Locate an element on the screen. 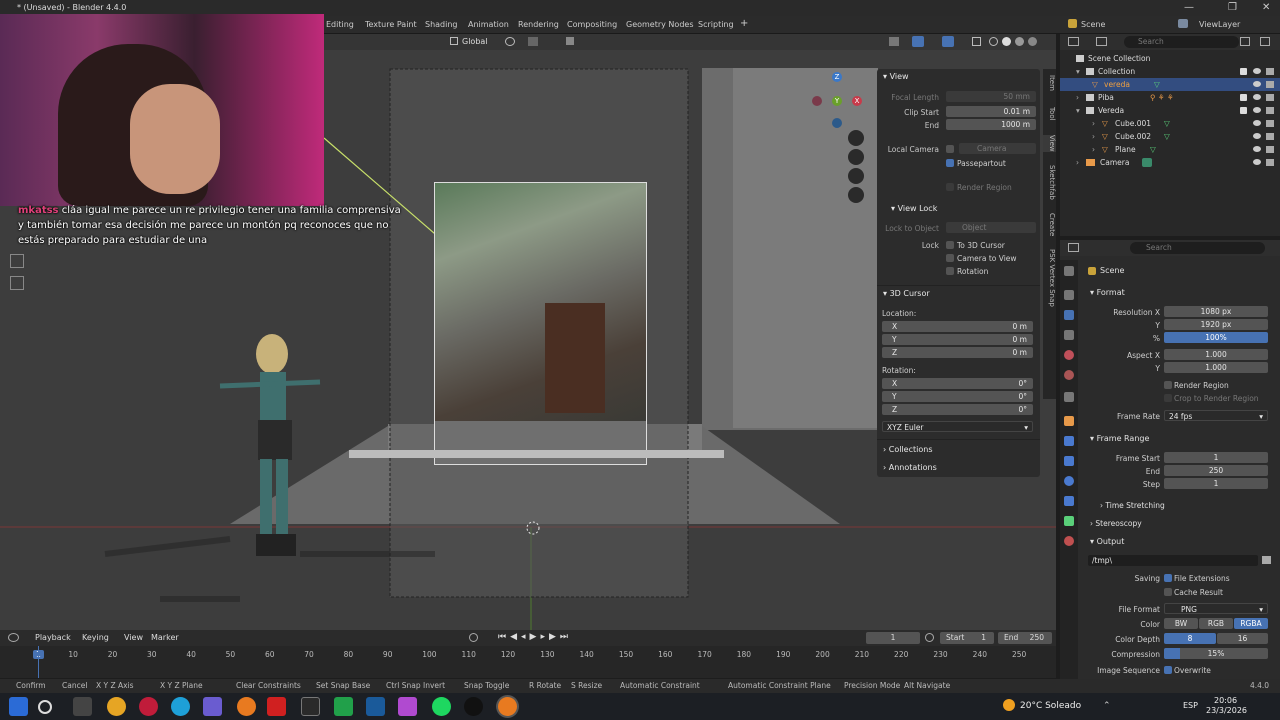 The image size is (1280, 720). outliner-row-piba: › Piba ⚲ ⚘ ⚘ is located at coordinates (1170, 97).